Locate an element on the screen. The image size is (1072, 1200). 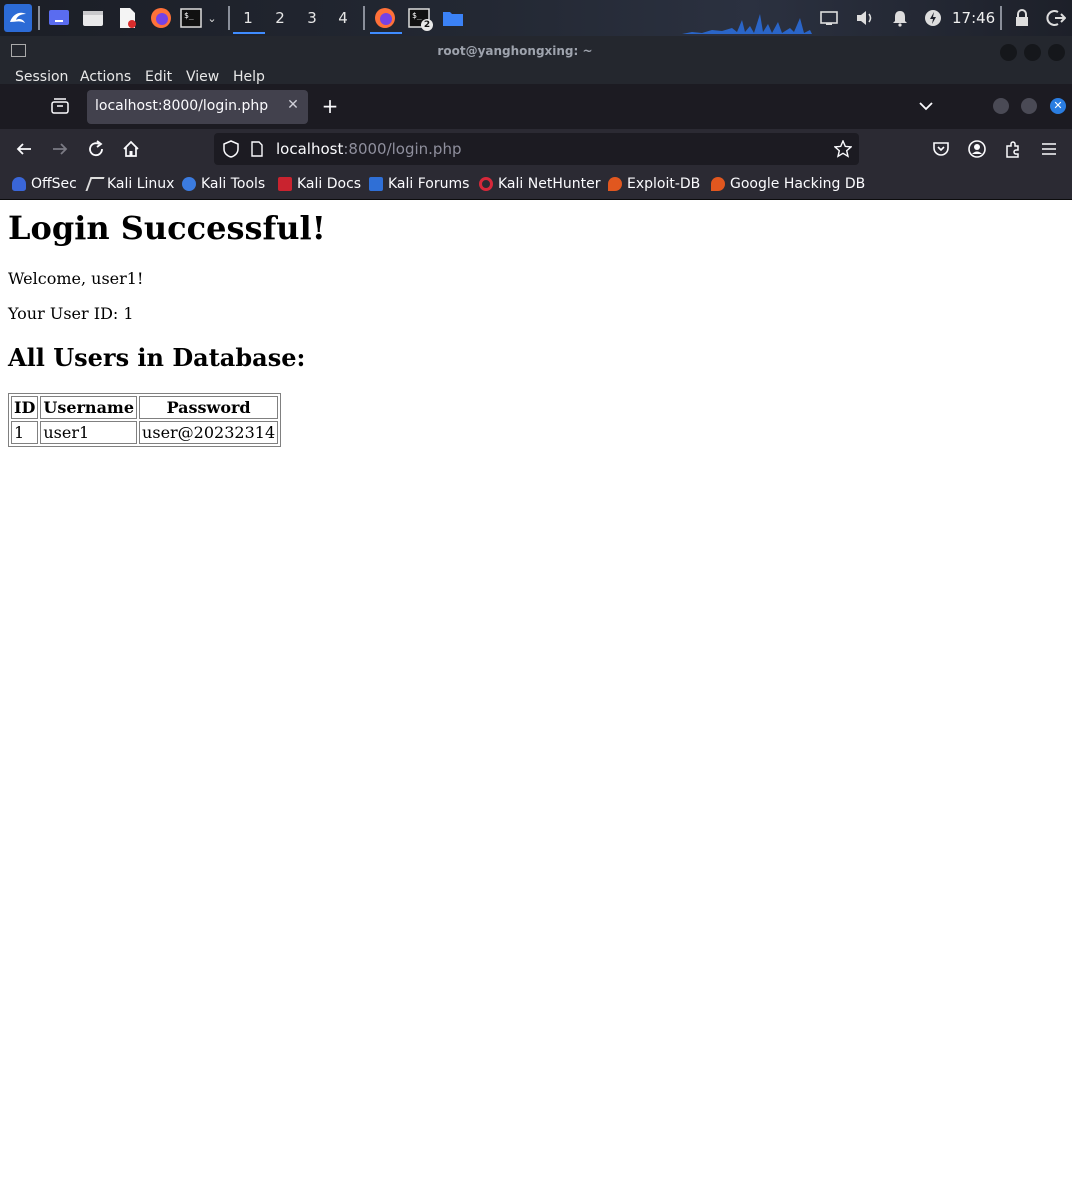
bookmark-kali-forums: Kali Forums is located at coordinates (419, 184).